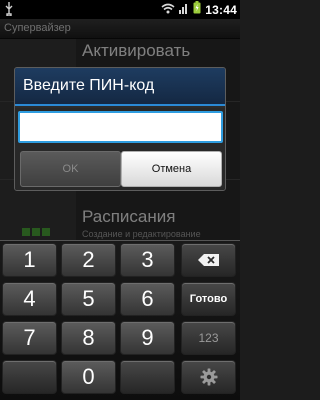 Image resolution: width=320 pixels, height=400 pixels. What do you see at coordinates (208, 299) in the screenshot?
I see `done-key: Готово` at bounding box center [208, 299].